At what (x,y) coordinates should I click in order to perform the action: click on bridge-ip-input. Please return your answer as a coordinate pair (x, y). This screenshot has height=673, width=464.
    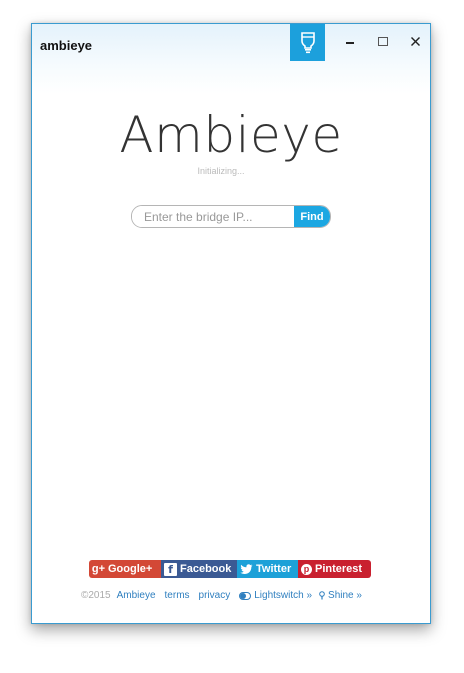
    Looking at the image, I should click on (213, 216).